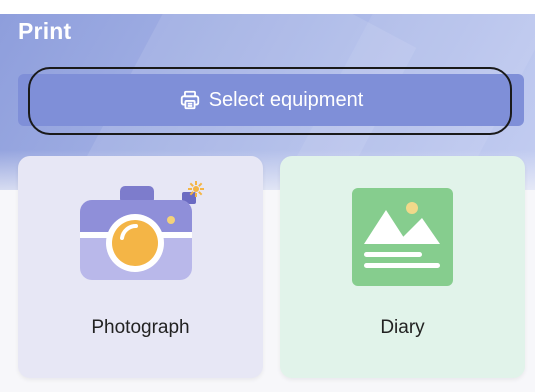 Image resolution: width=535 pixels, height=392 pixels. What do you see at coordinates (267, 7) in the screenshot?
I see `top-strip` at bounding box center [267, 7].